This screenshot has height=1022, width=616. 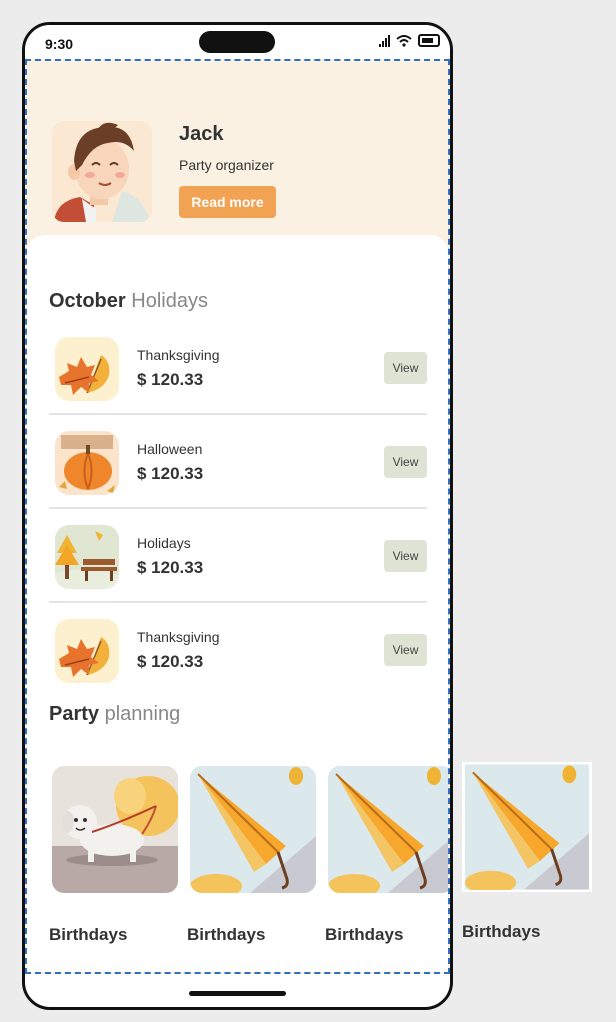 What do you see at coordinates (164, 543) in the screenshot?
I see `holiday-name: Holidays` at bounding box center [164, 543].